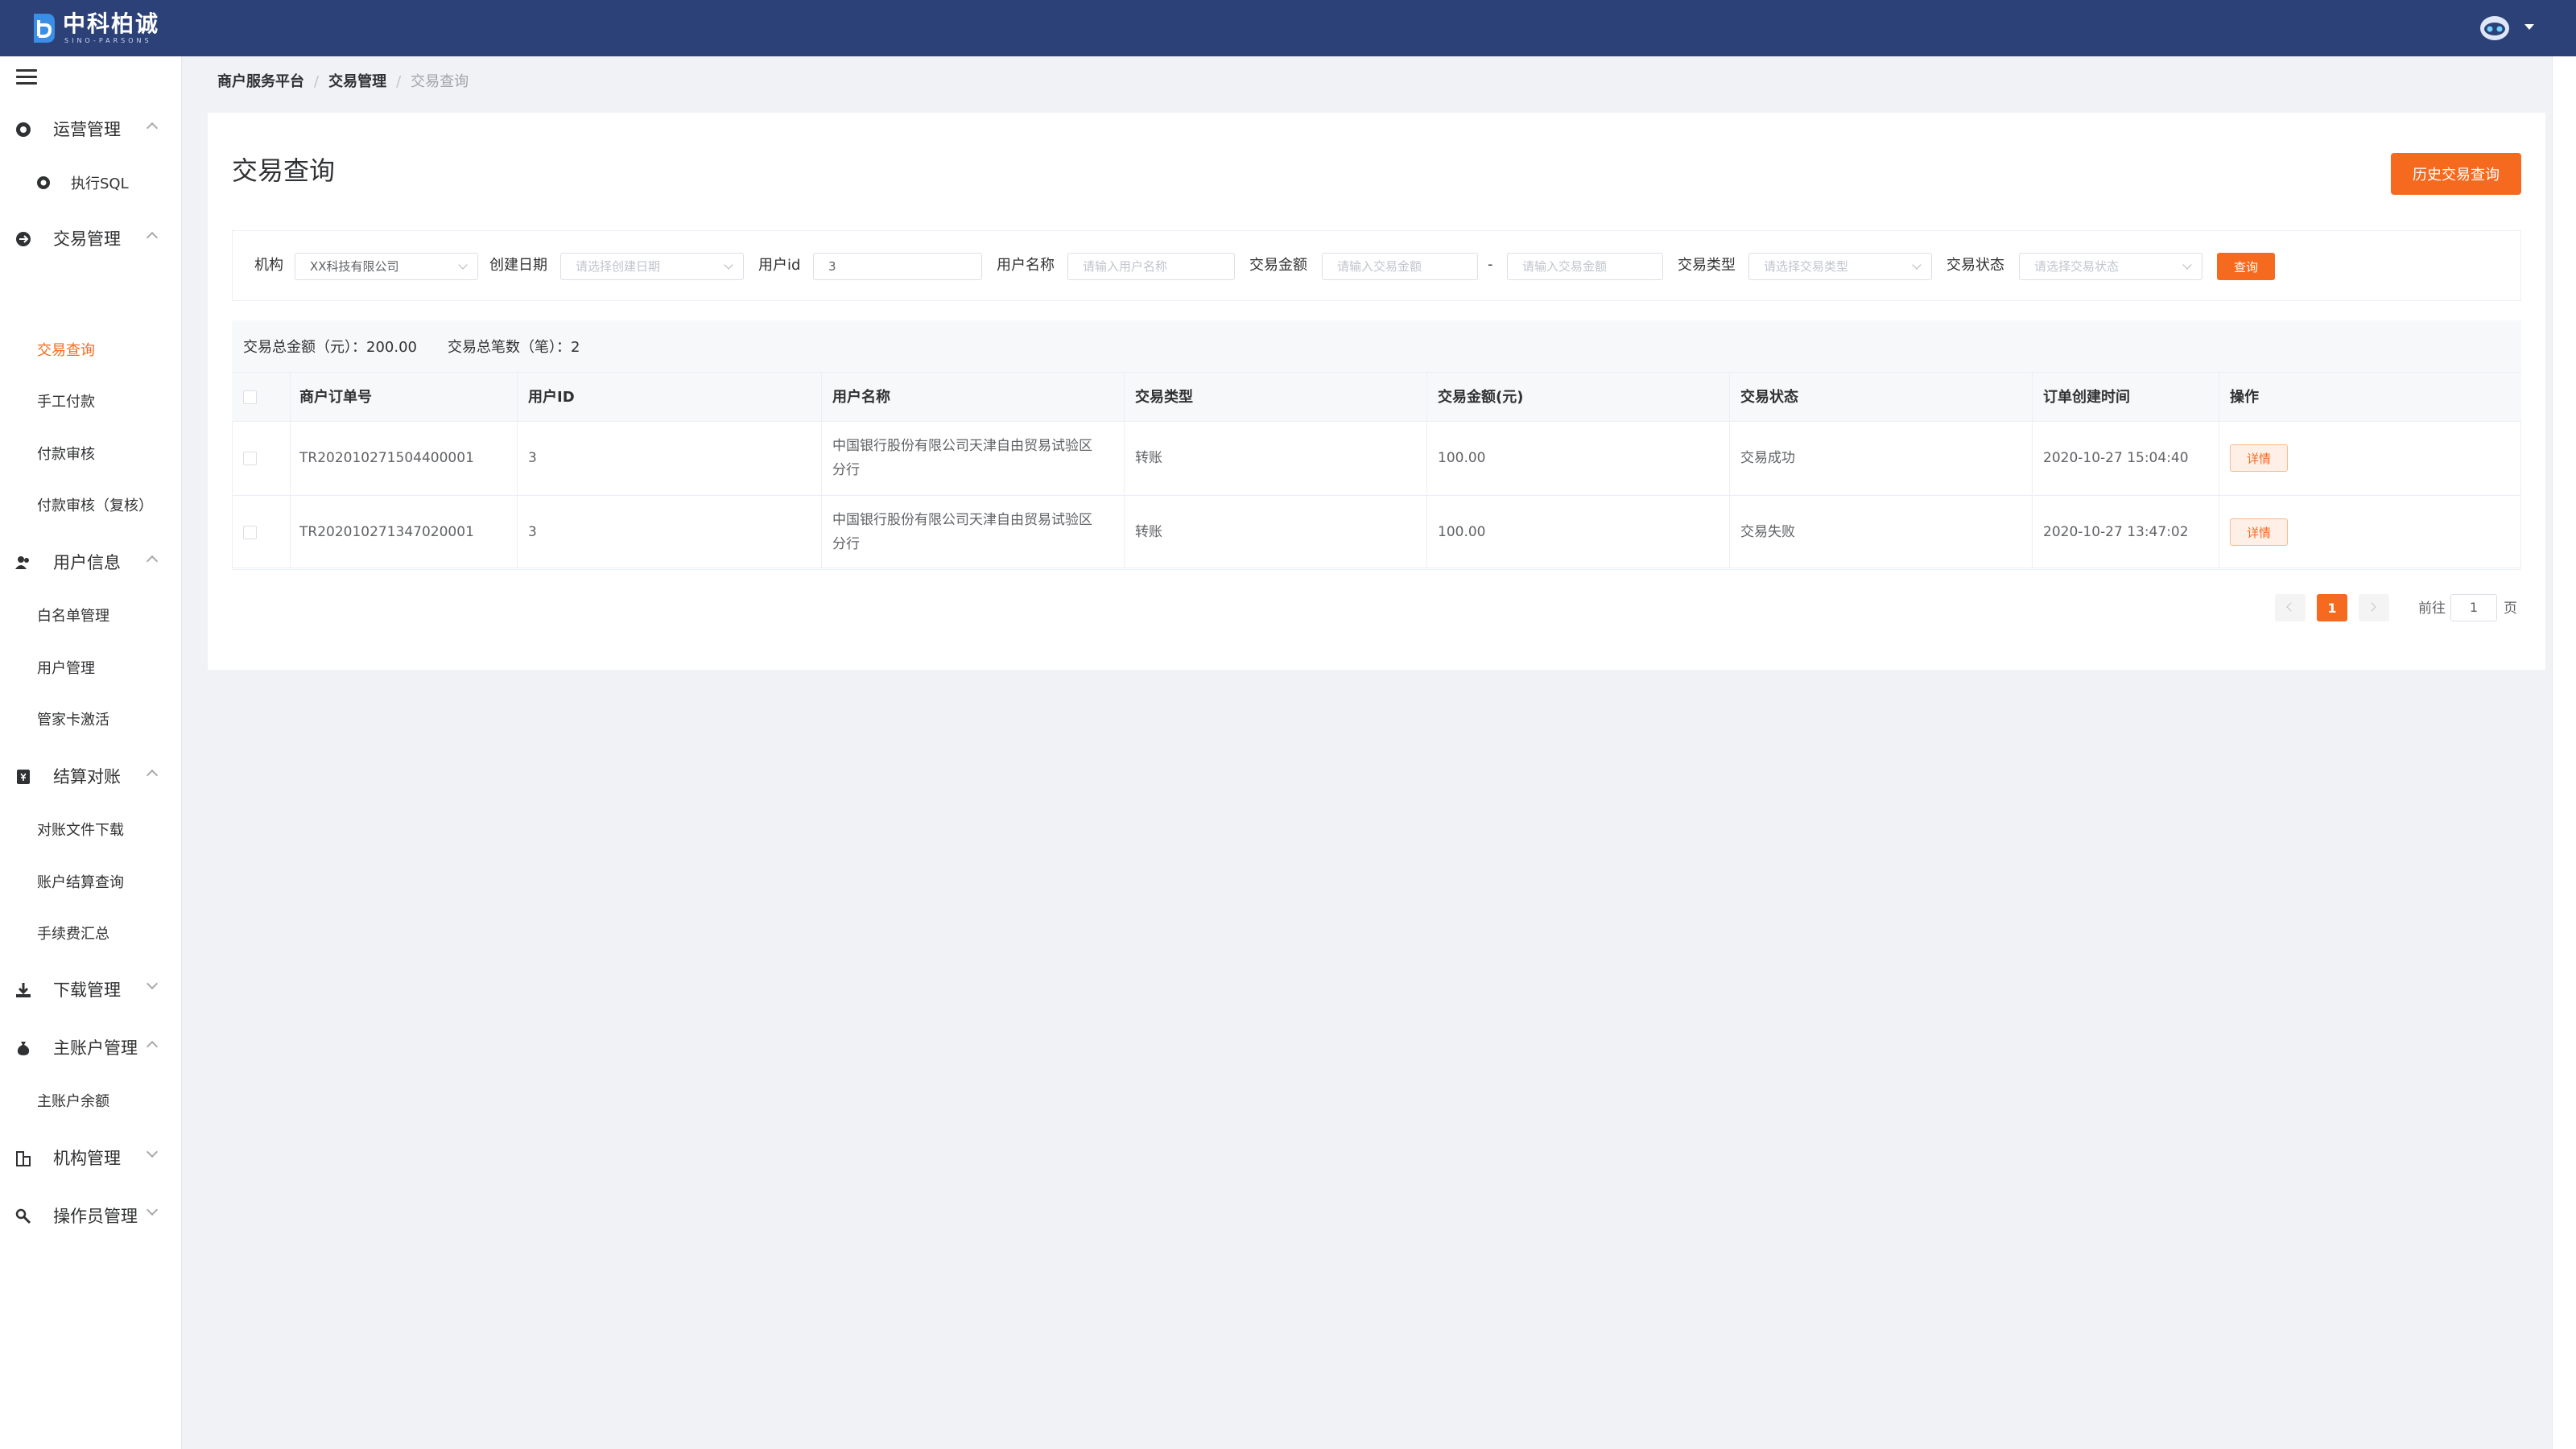  Describe the element at coordinates (846, 470) in the screenshot. I see `user-name-continued: 分行` at that location.